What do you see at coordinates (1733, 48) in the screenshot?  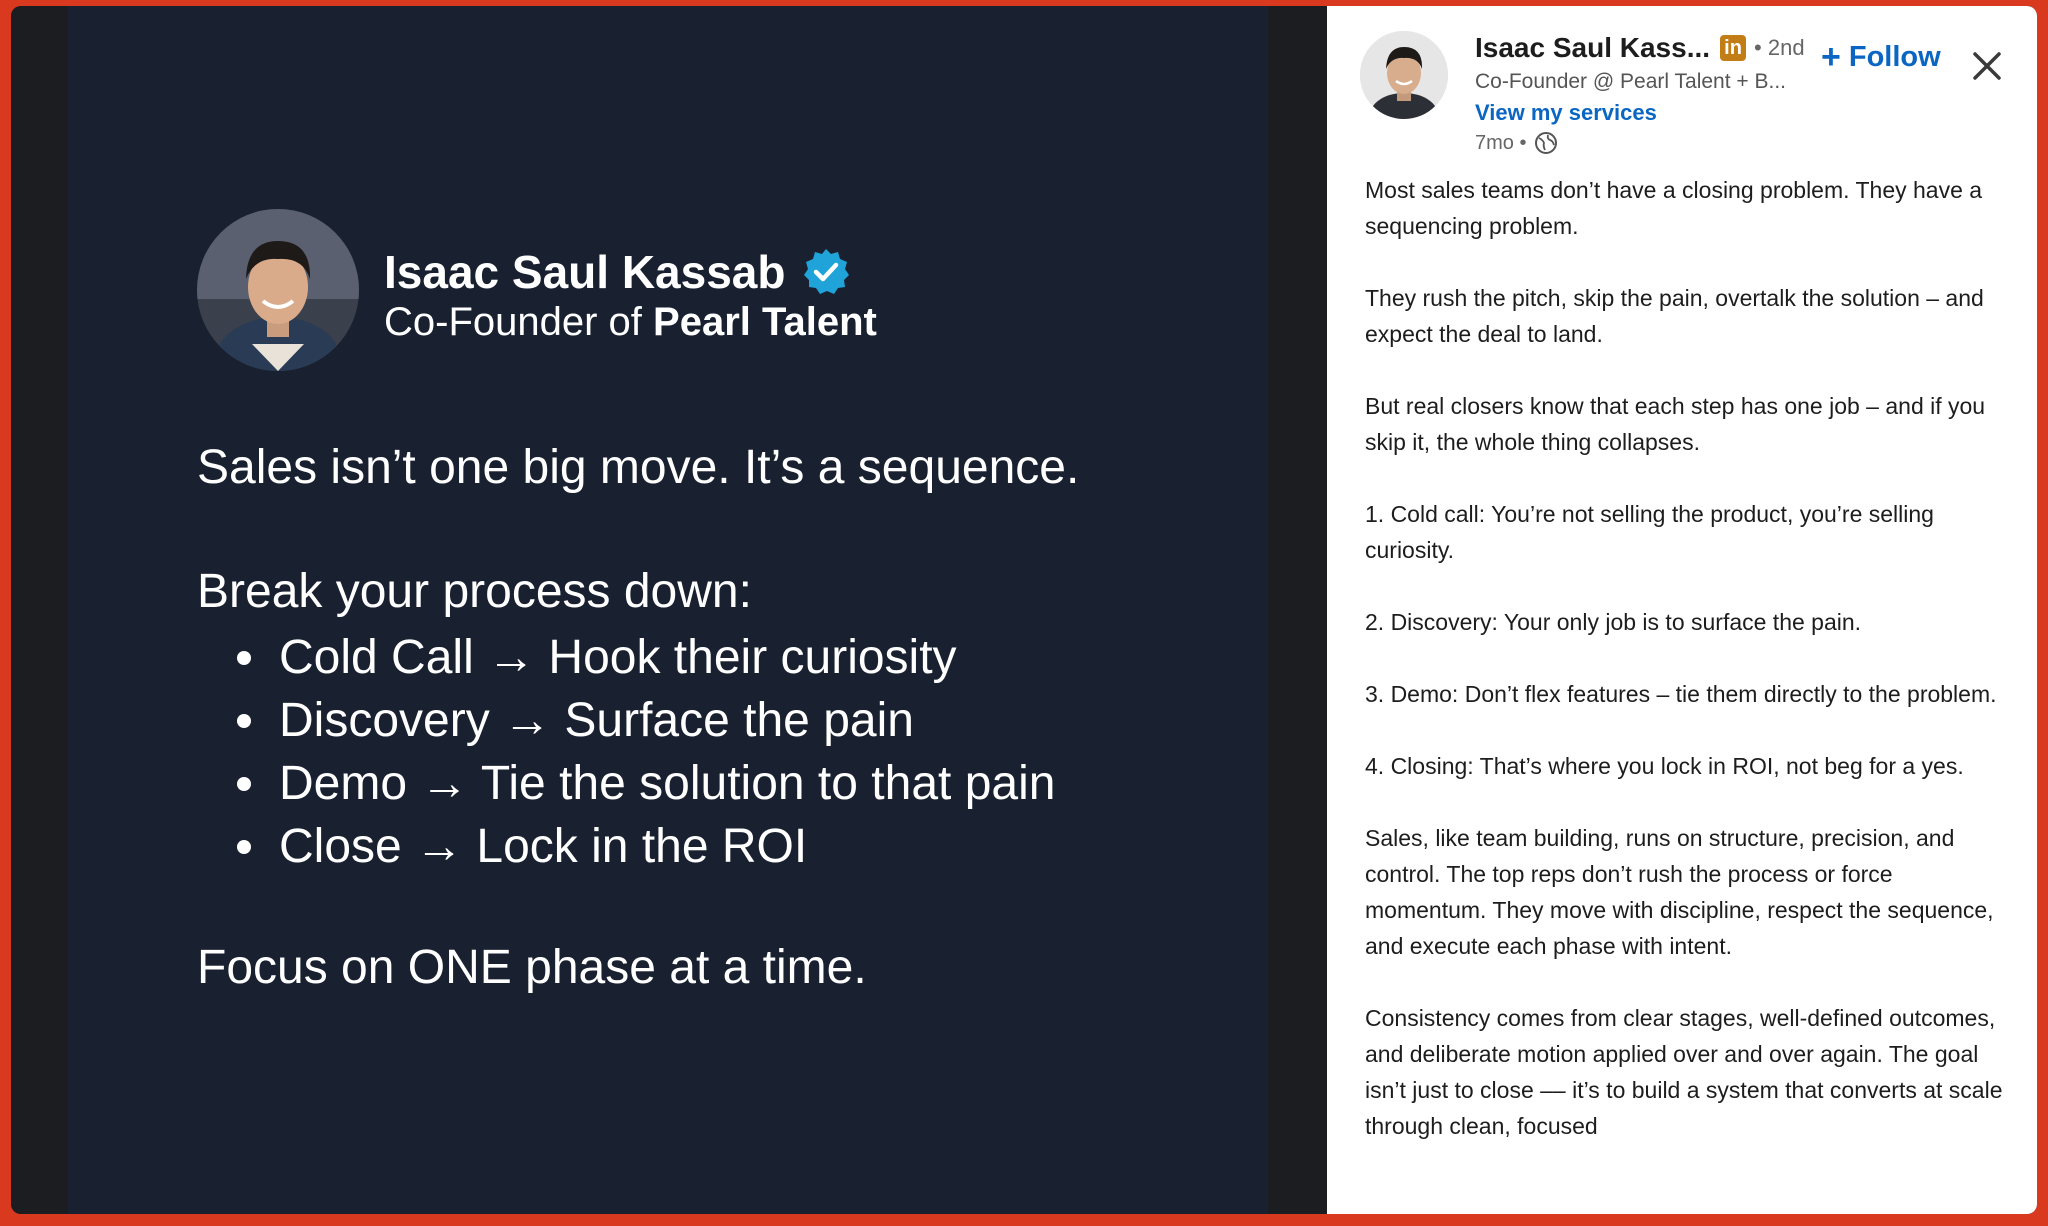 I see `linkedin-badge-icon: in` at bounding box center [1733, 48].